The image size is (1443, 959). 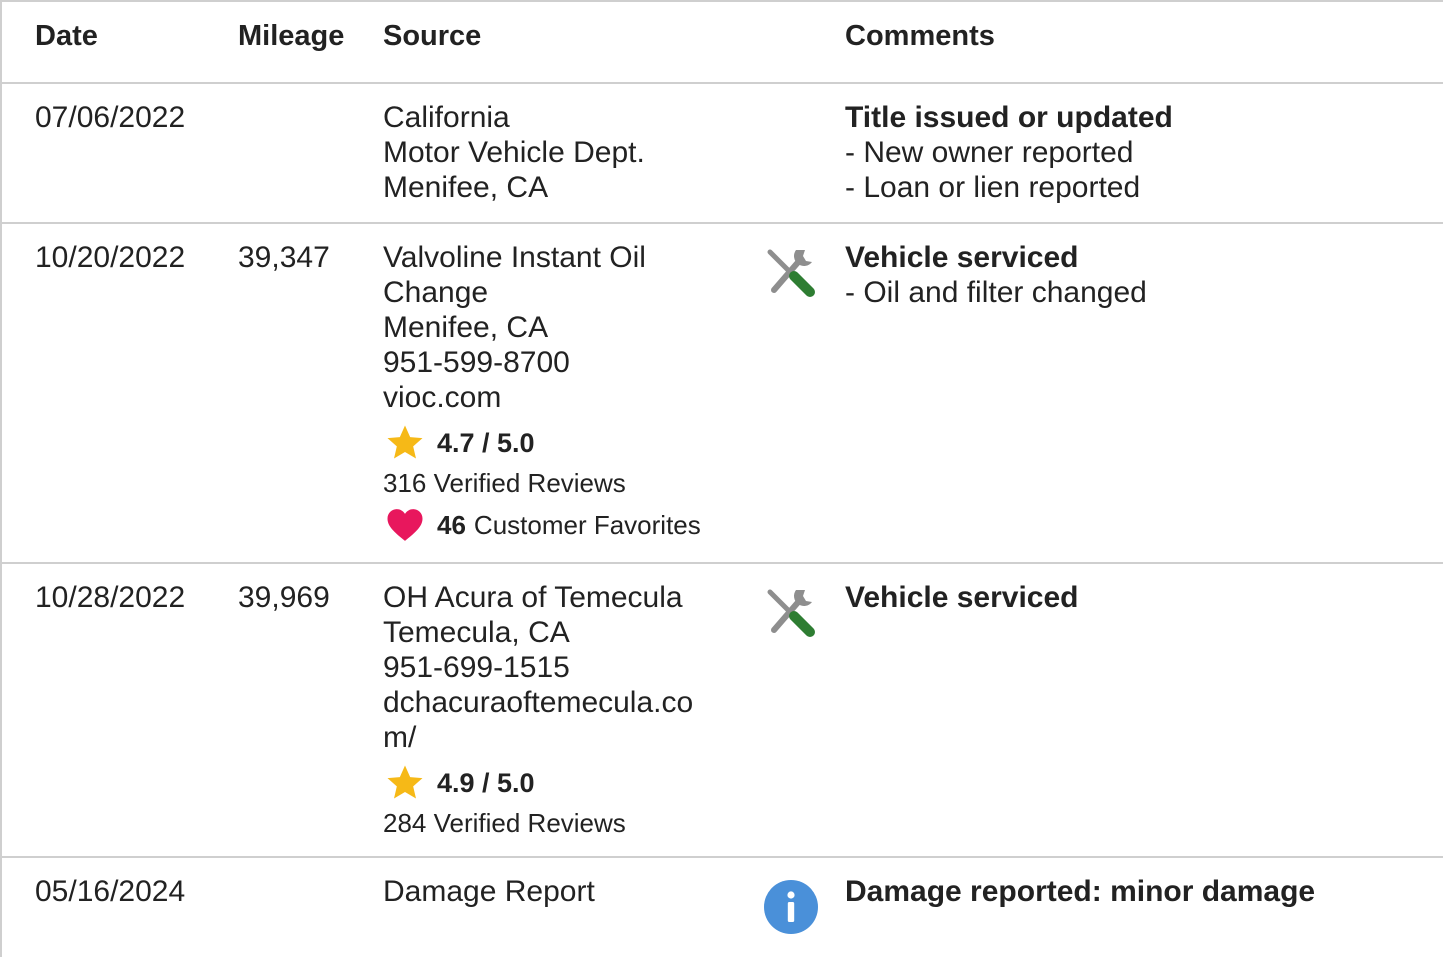 I want to click on rating: 4.7 / 5.0, so click(x=555, y=443).